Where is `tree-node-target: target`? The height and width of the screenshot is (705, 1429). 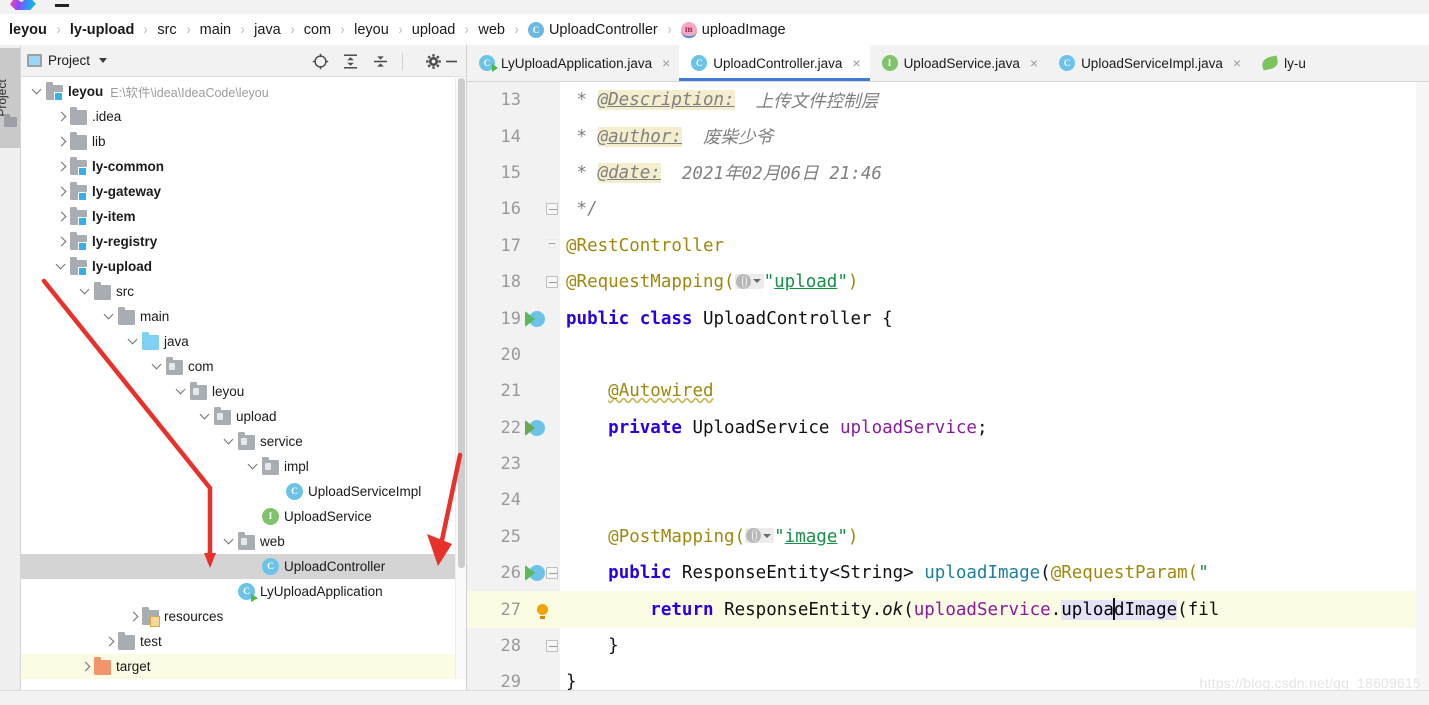 tree-node-target: target is located at coordinates (243, 666).